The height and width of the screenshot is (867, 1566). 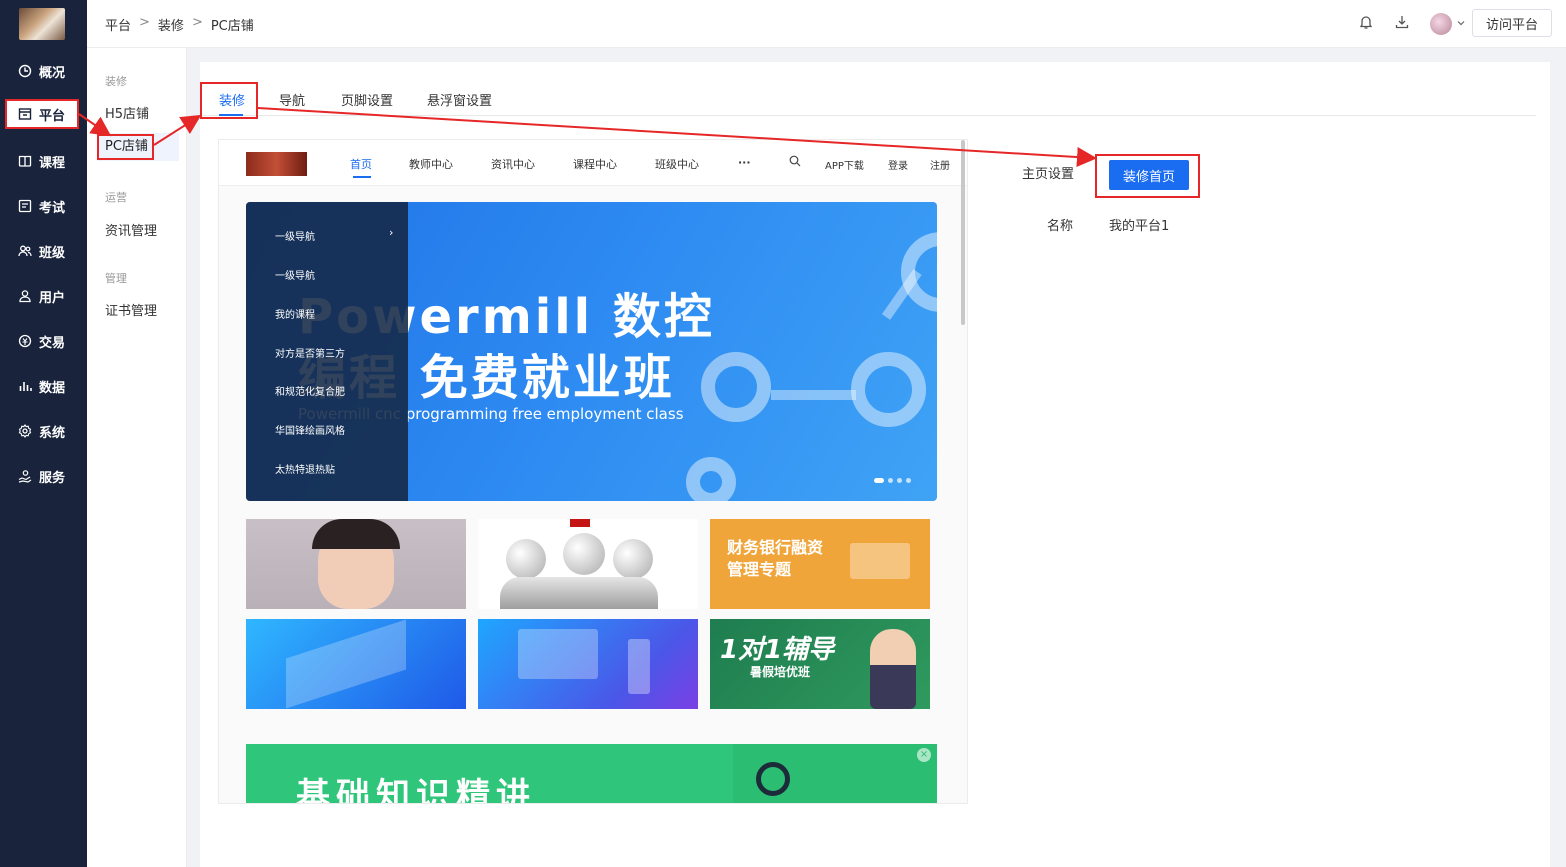 What do you see at coordinates (1060, 226) in the screenshot?
I see `name-label: 名称` at bounding box center [1060, 226].